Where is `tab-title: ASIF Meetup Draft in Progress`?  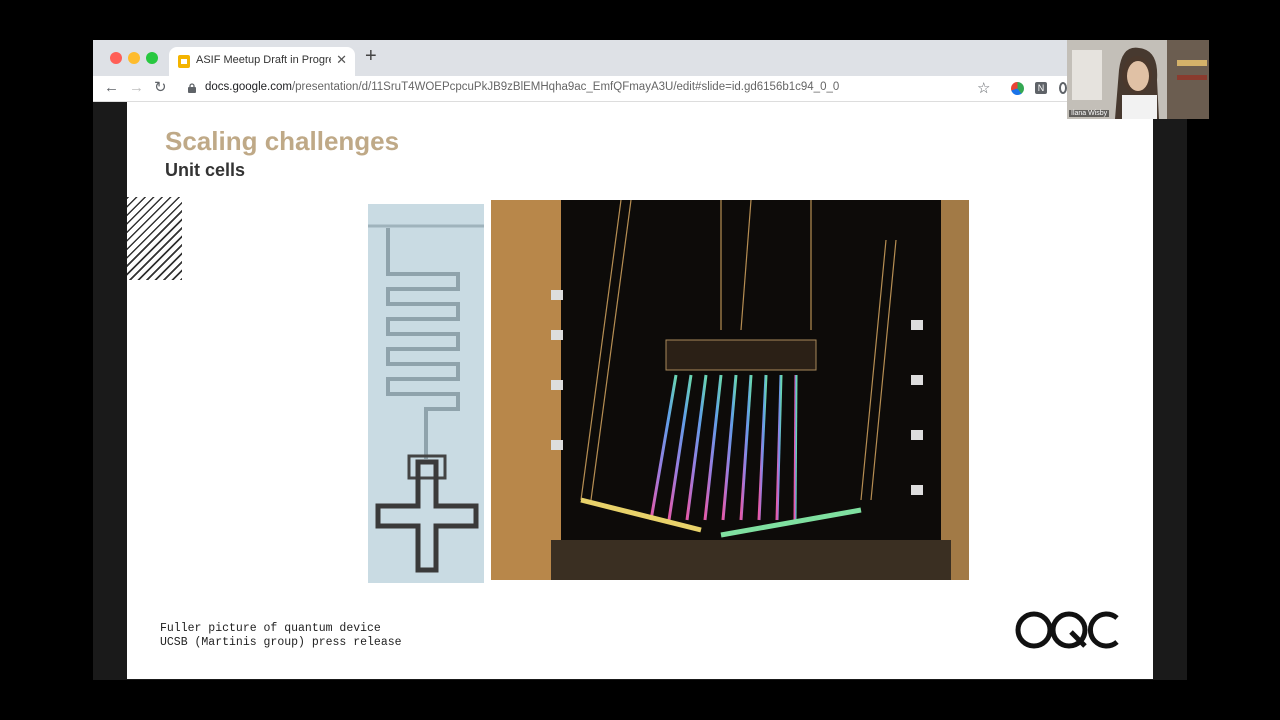
tab-title: ASIF Meetup Draft in Progress is located at coordinates (263, 60).